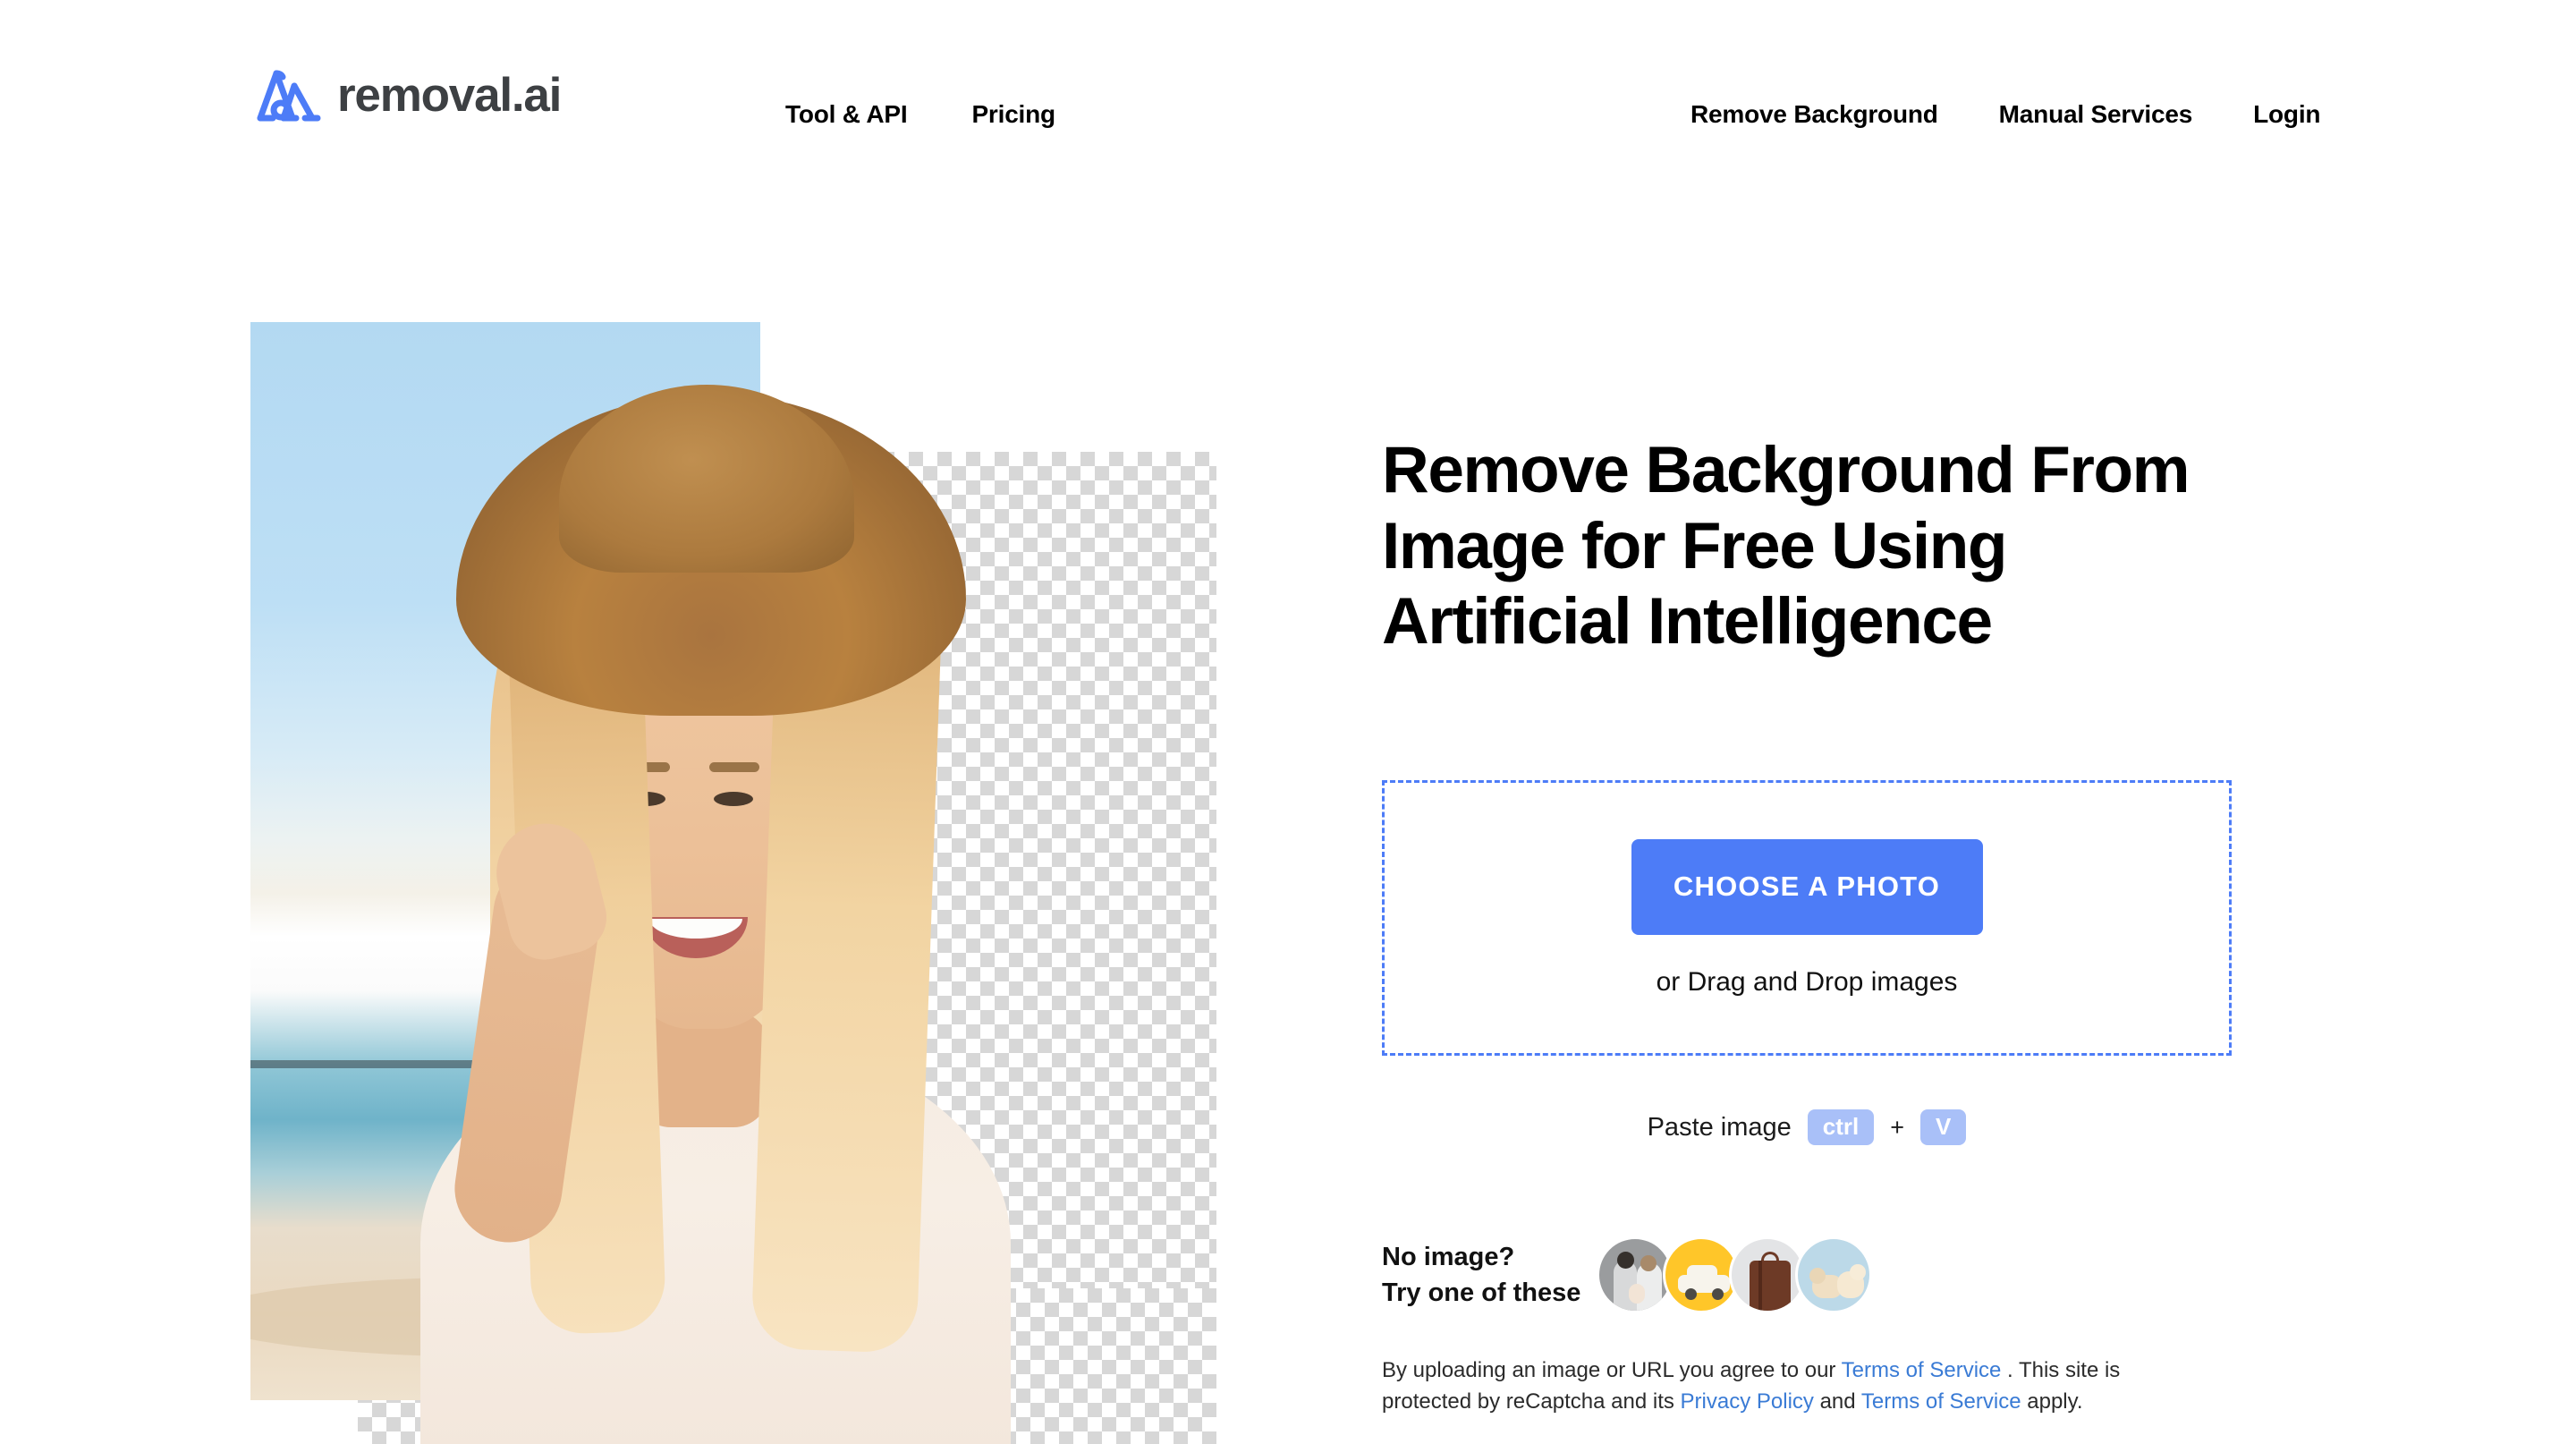 Image resolution: width=2576 pixels, height=1444 pixels. I want to click on nav-item-pricing: Pricing, so click(1013, 114).